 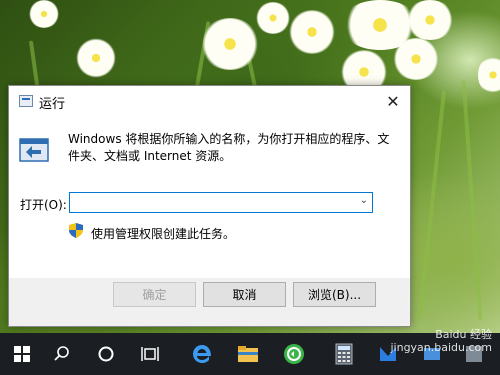 I want to click on chevron-down-icon: ⌄, so click(x=364, y=200).